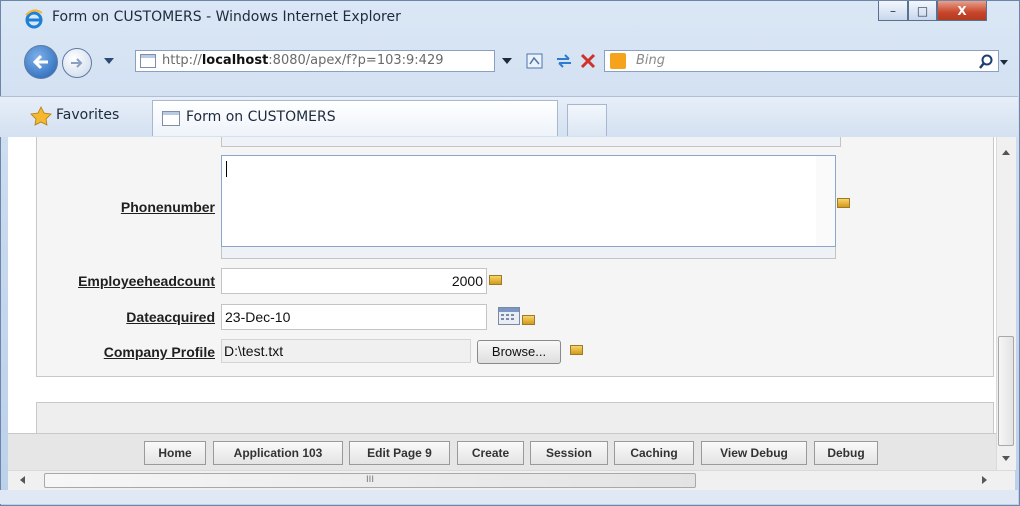 The image size is (1020, 506). Describe the element at coordinates (261, 117) in the screenshot. I see `tab-title: Form on CUSTOMERS` at that location.